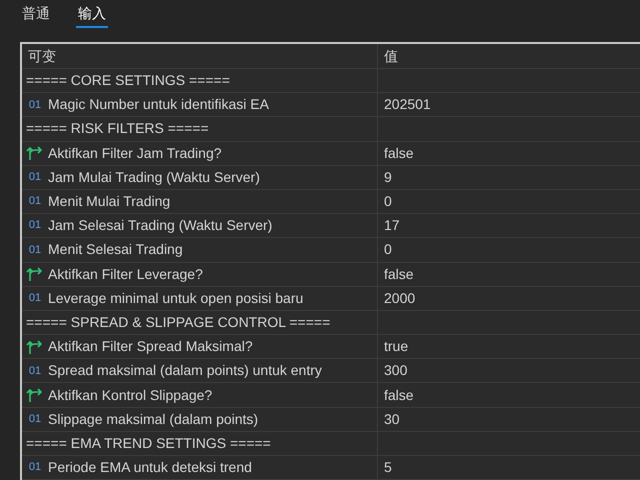 The height and width of the screenshot is (480, 640). What do you see at coordinates (135, 153) in the screenshot?
I see `parameter-name: Aktifkan Filter Jam Trading?` at bounding box center [135, 153].